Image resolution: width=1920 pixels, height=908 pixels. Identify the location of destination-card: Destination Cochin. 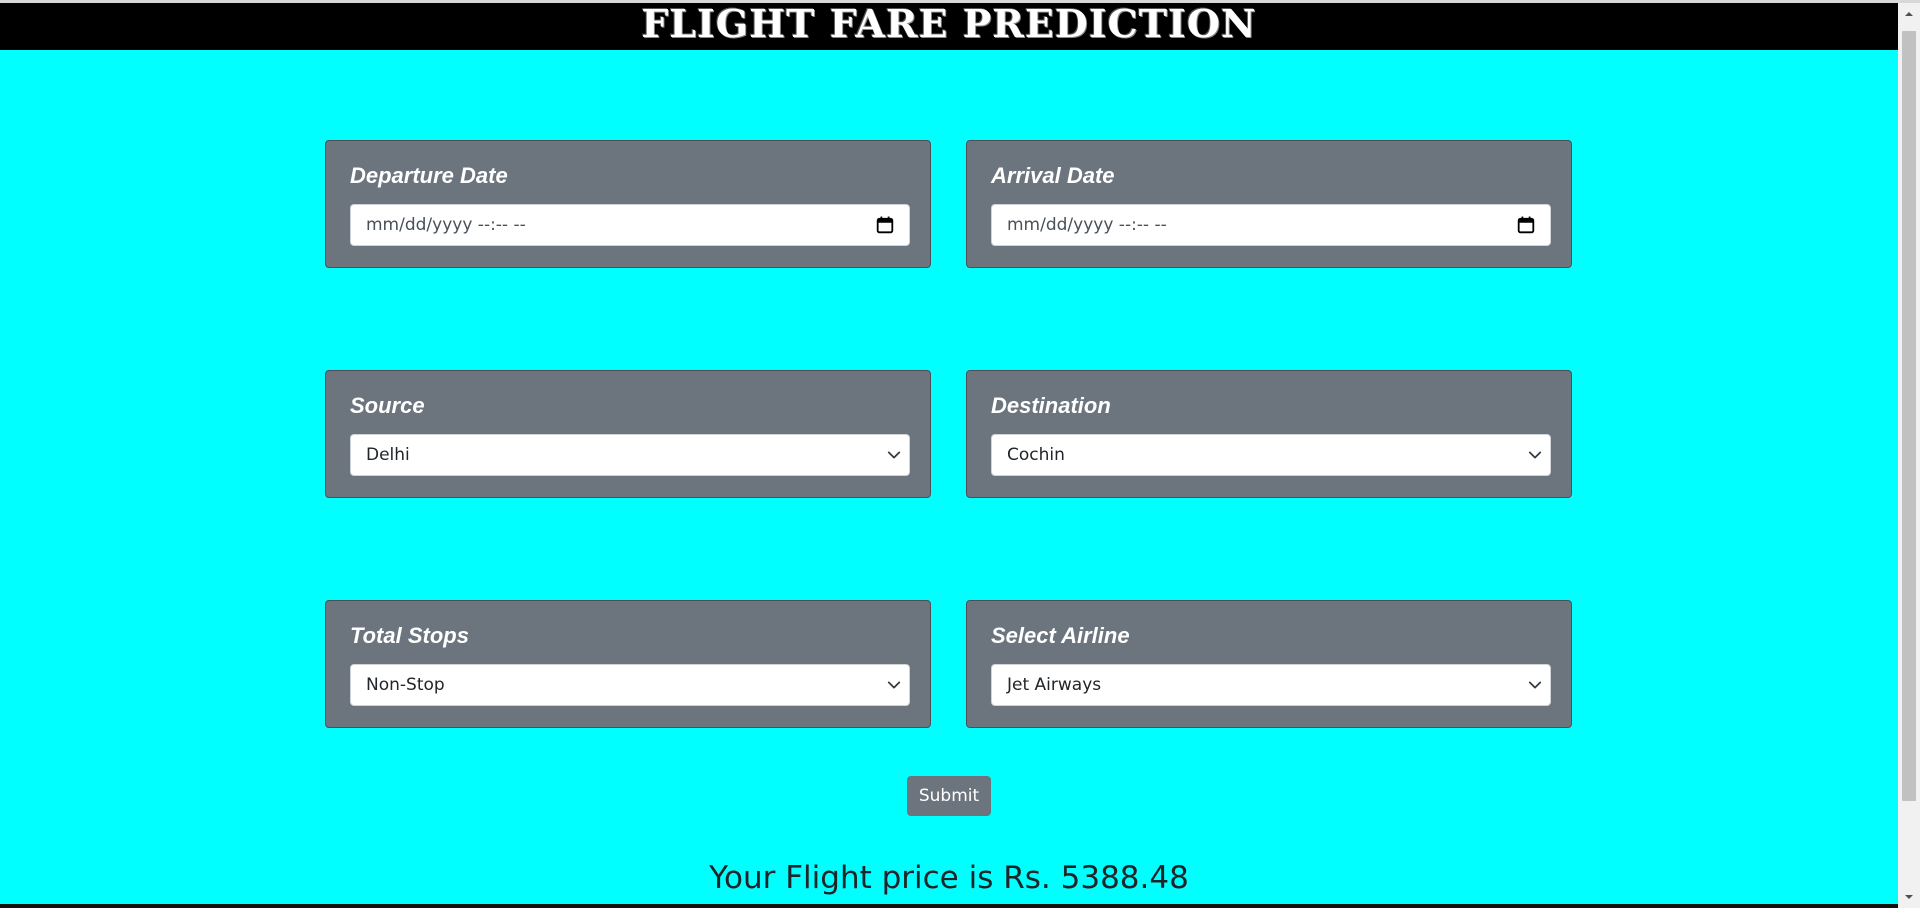
(1269, 434).